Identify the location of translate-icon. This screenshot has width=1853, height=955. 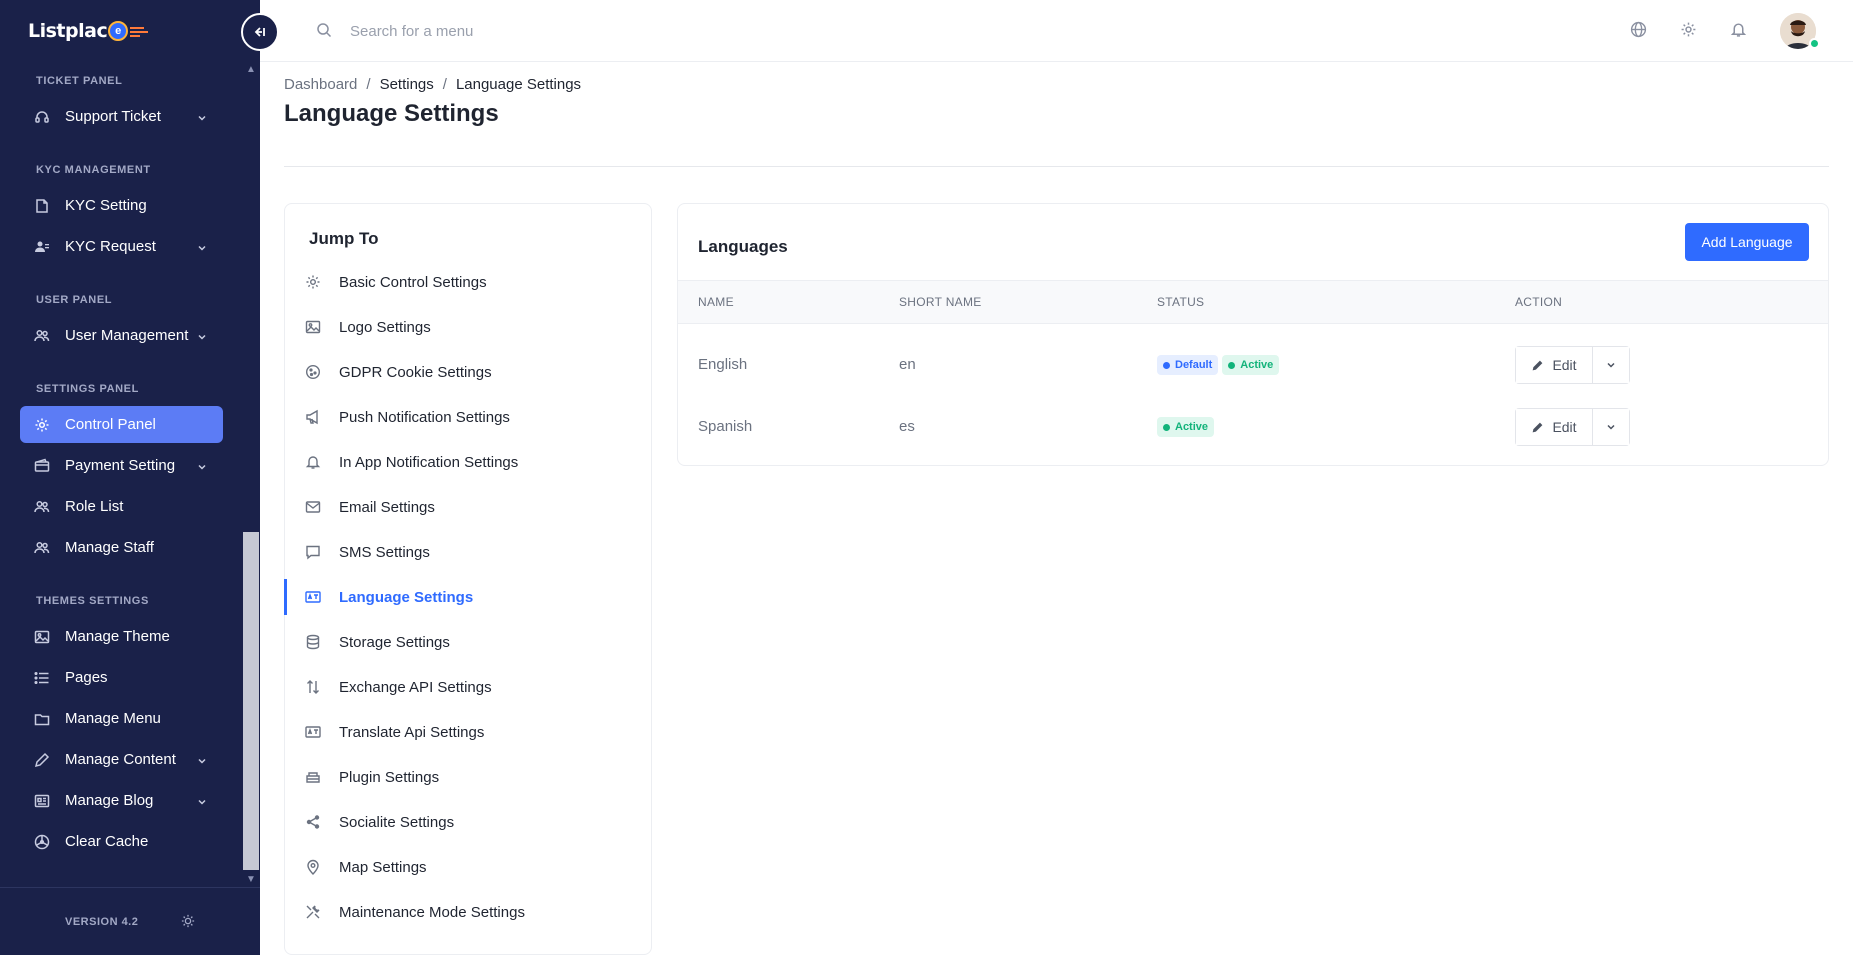
(313, 732).